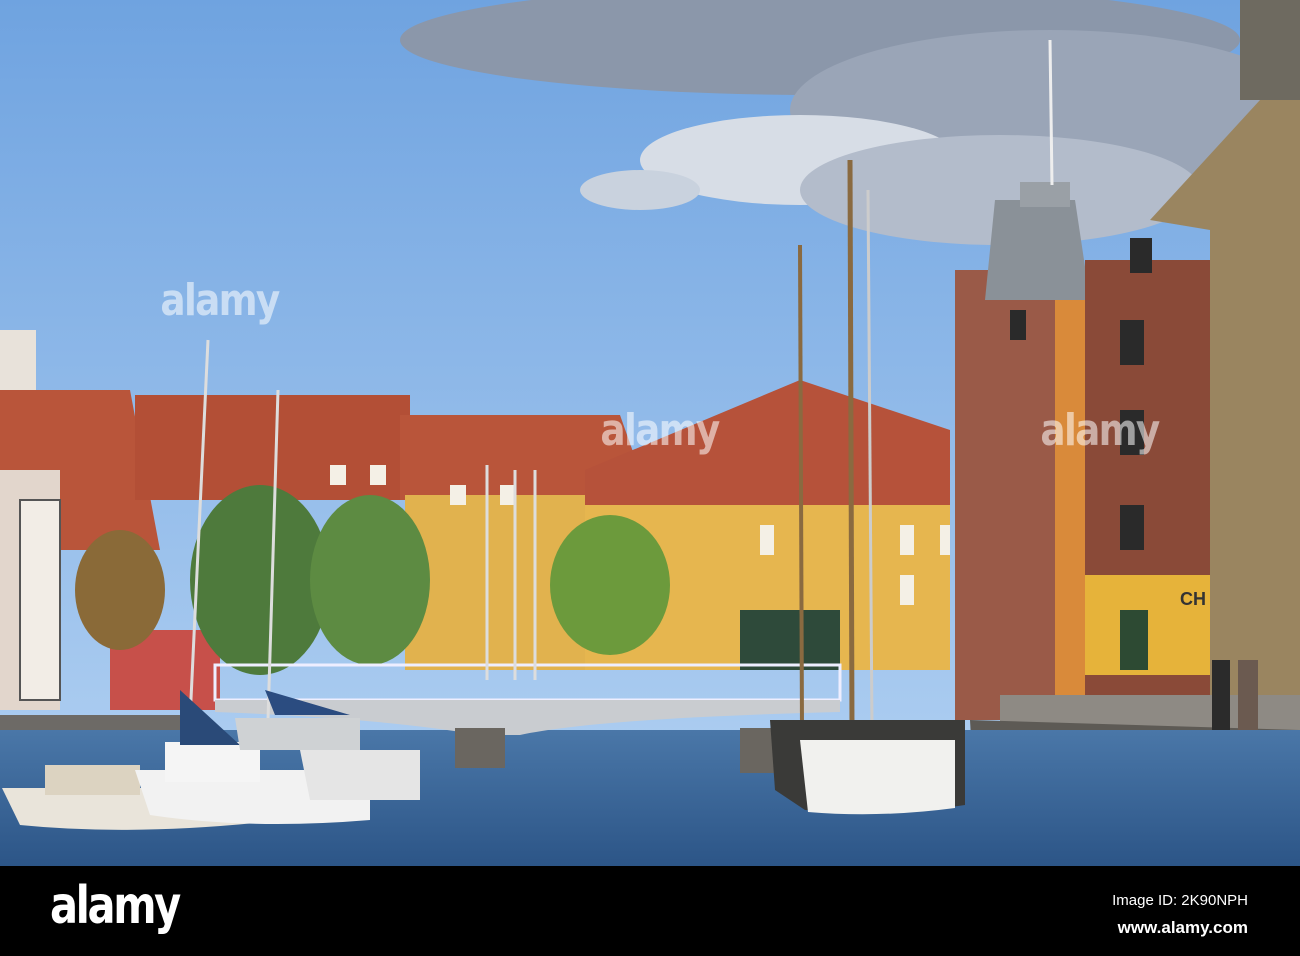 The height and width of the screenshot is (956, 1300). I want to click on shop-sign: CH, so click(1193, 599).